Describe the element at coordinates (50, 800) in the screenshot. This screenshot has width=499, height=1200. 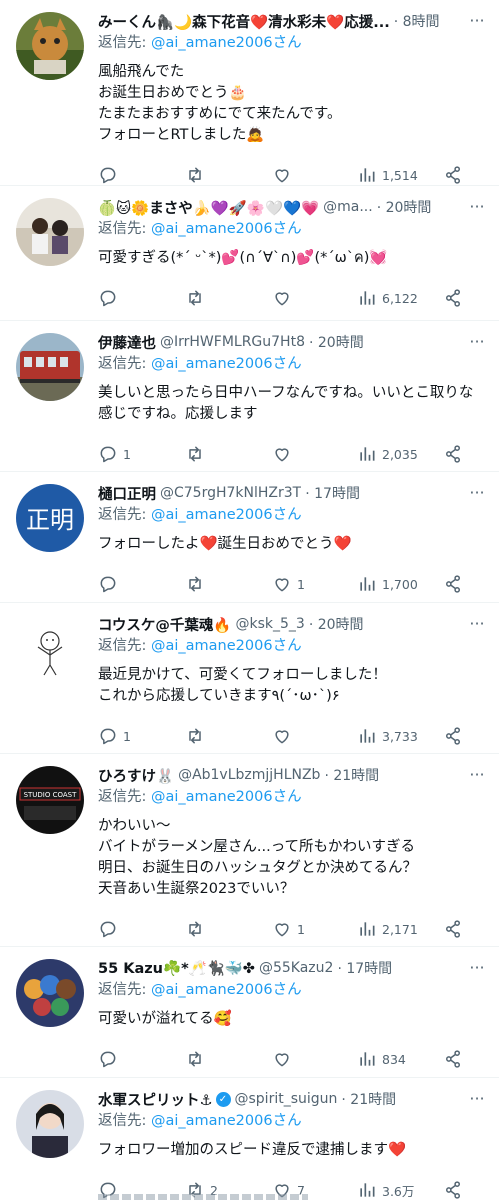
I see `avatar: STUDIO COAST` at that location.